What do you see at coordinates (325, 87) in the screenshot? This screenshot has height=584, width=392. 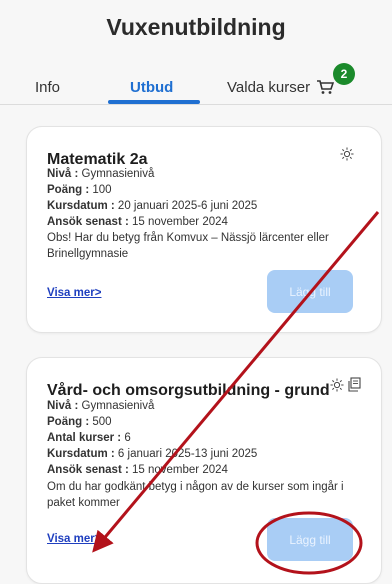 I see `cart-icon` at bounding box center [325, 87].